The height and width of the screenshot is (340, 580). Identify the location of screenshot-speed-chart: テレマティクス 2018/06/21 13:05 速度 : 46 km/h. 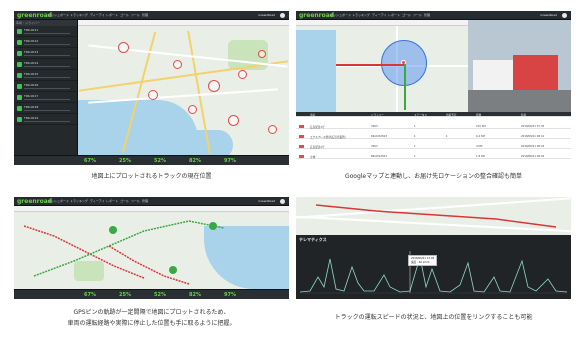
(433, 248).